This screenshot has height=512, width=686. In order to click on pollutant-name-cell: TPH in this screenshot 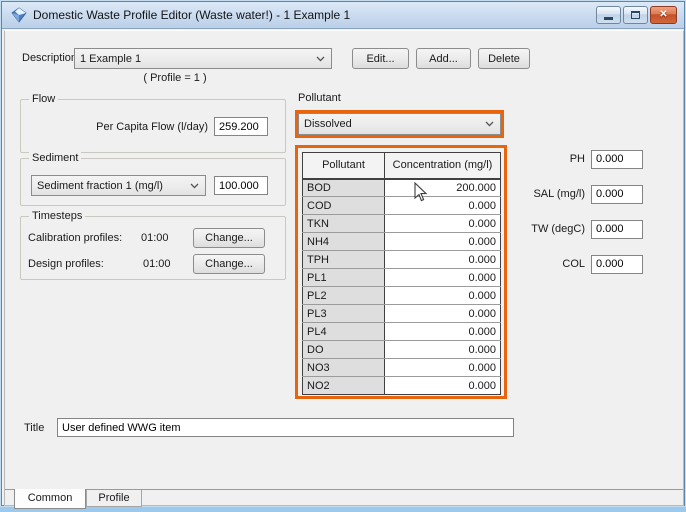, I will do `click(343, 259)`.